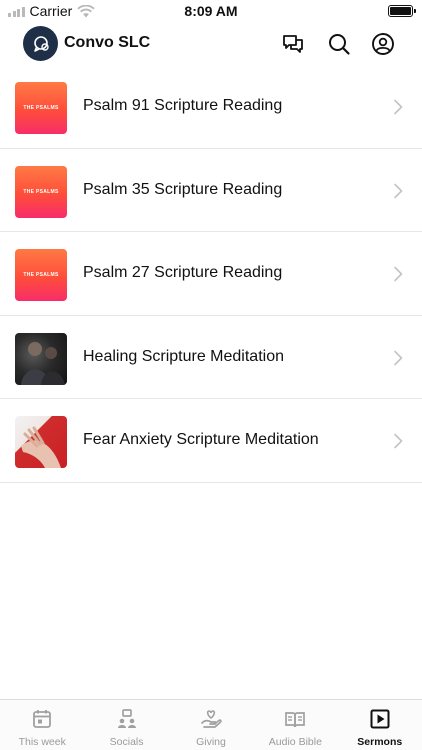 The image size is (422, 750). What do you see at coordinates (211, 742) in the screenshot?
I see `tab-label: Giving` at bounding box center [211, 742].